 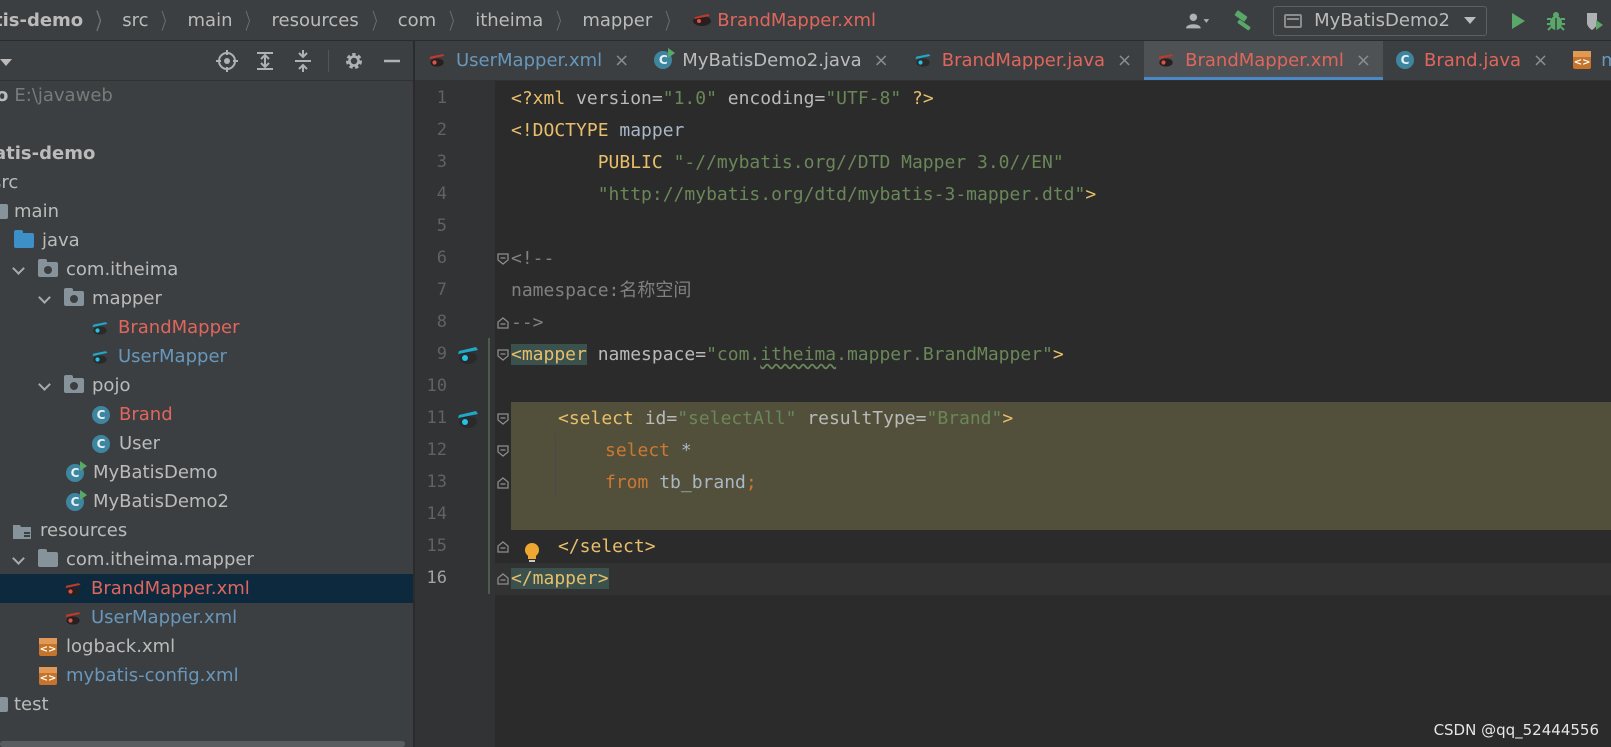 I want to click on code-line-13: from tb_brand;, so click(x=681, y=483).